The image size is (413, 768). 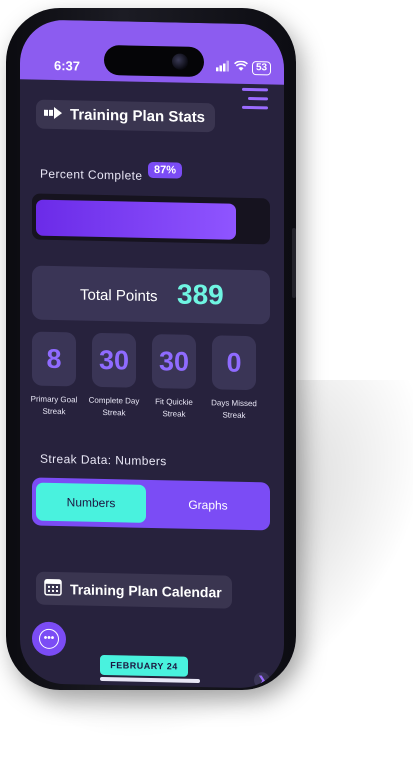 What do you see at coordinates (180, 61) in the screenshot?
I see `camera-lens` at bounding box center [180, 61].